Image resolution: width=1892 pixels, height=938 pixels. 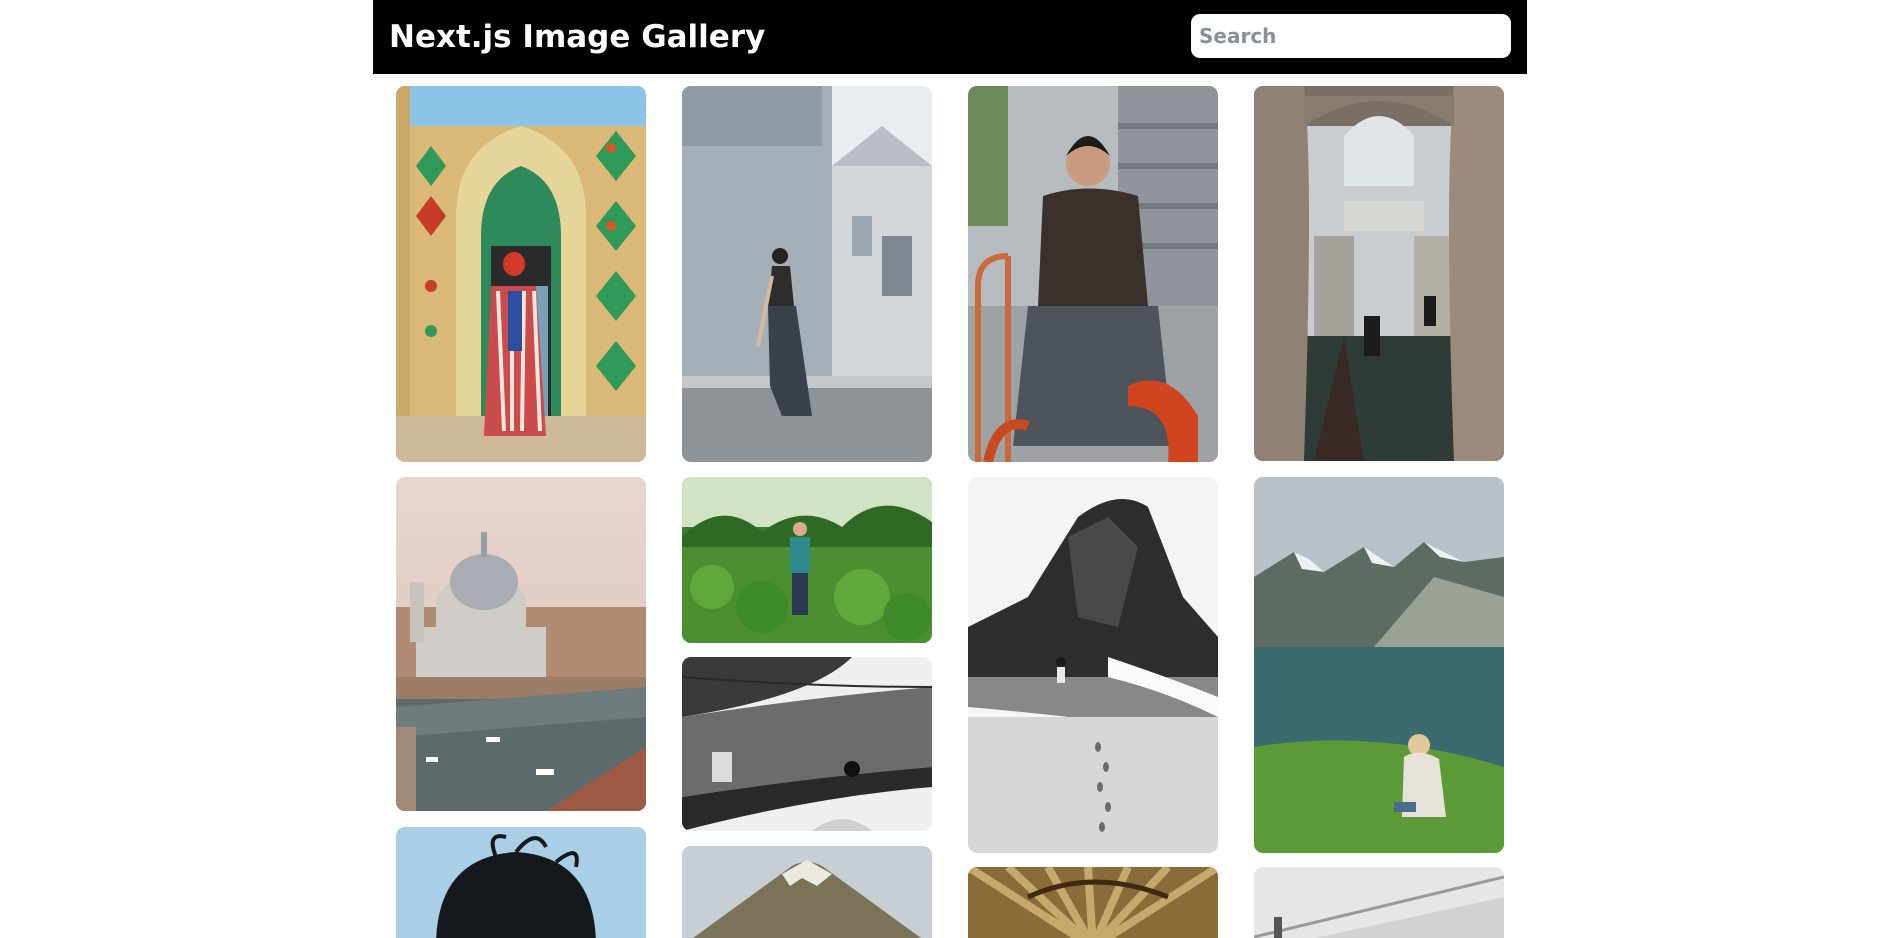 I want to click on app-title: Next.js Image Gallery, so click(x=577, y=37).